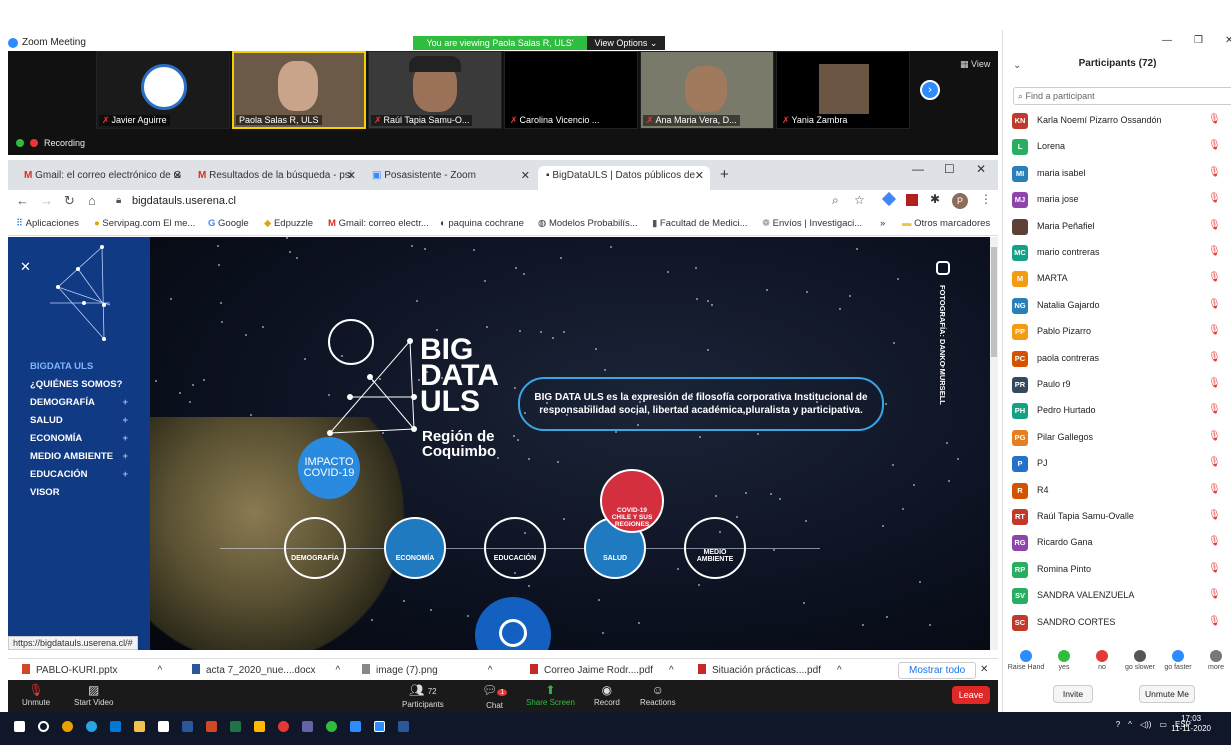  Describe the element at coordinates (43, 726) in the screenshot. I see `search-icon` at that location.